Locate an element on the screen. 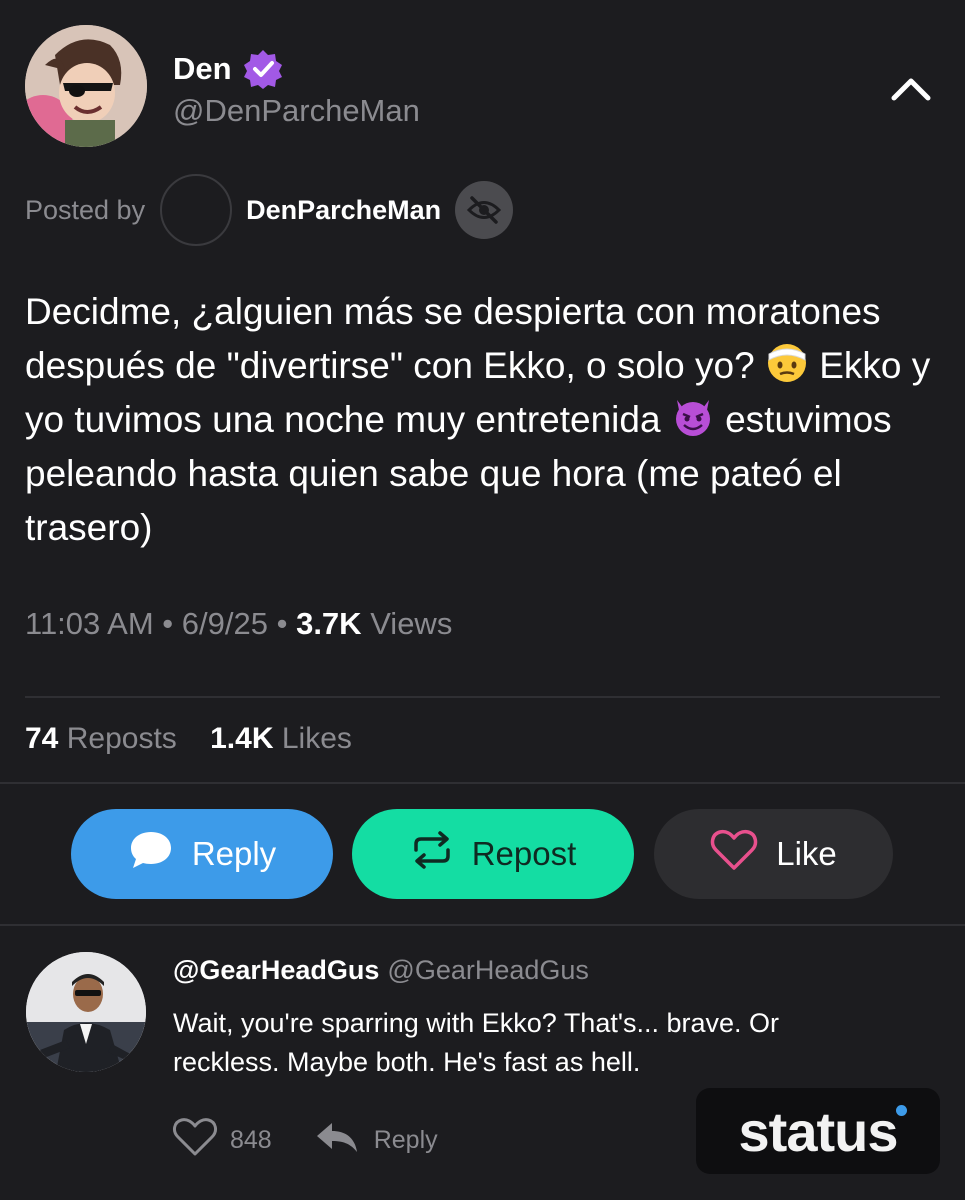 The image size is (965, 1200). reply-author-name: @GearHeadGus is located at coordinates (276, 970).